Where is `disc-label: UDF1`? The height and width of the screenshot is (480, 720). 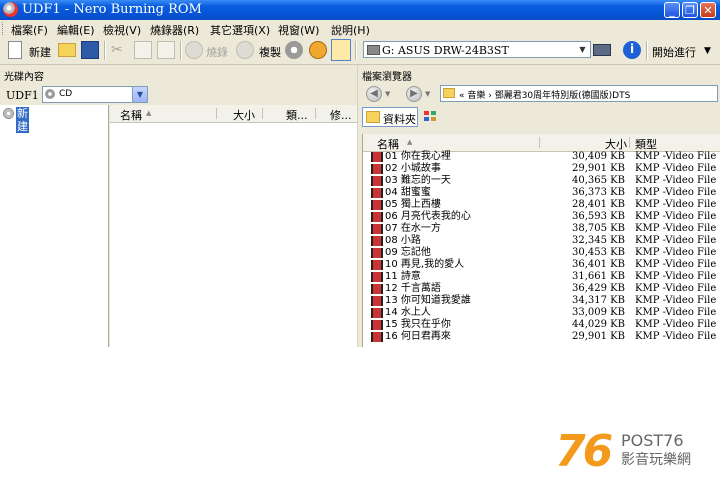
disc-label: UDF1 is located at coordinates (22, 95).